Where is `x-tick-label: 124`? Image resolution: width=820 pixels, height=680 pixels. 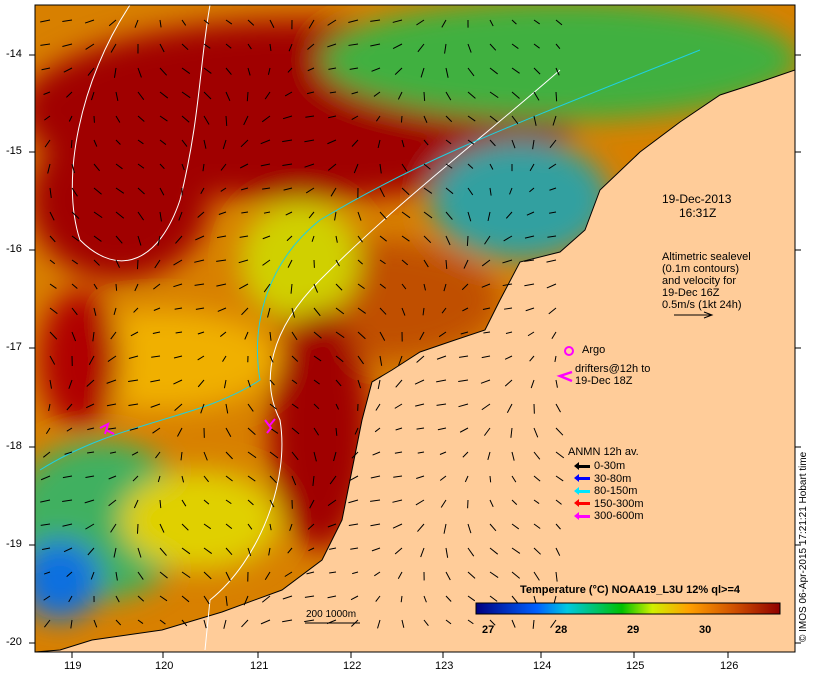
x-tick-label: 124 is located at coordinates (542, 666).